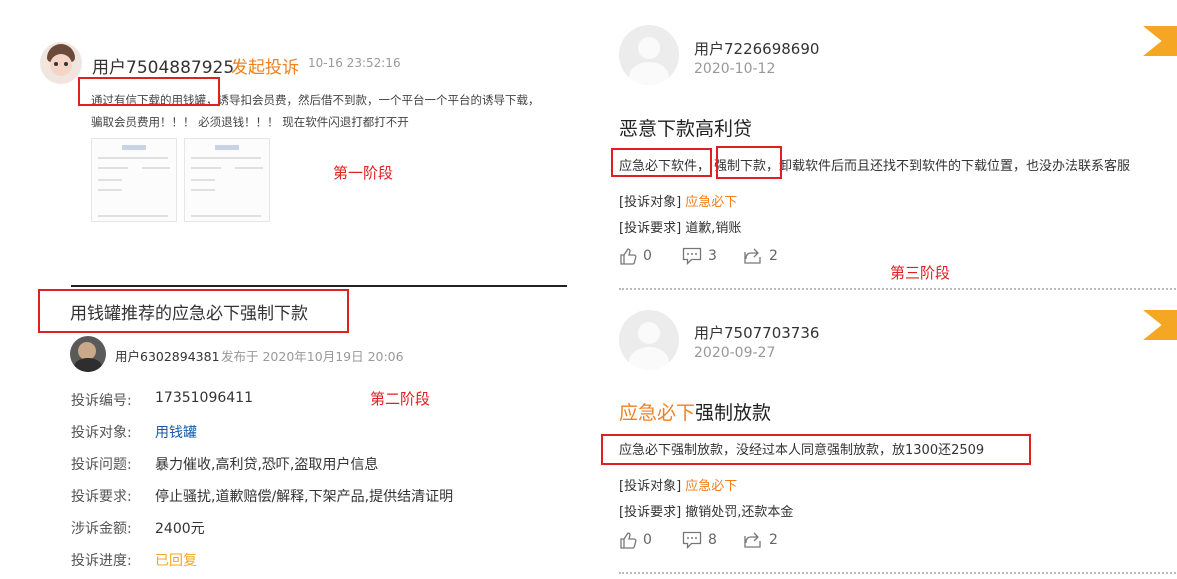 The height and width of the screenshot is (579, 1177). What do you see at coordinates (163, 65) in the screenshot?
I see `complainant-username: 用户7504887925` at bounding box center [163, 65].